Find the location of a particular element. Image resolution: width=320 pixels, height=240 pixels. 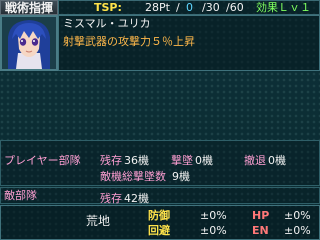

tsp-label: TSP: is located at coordinates (108, 7).